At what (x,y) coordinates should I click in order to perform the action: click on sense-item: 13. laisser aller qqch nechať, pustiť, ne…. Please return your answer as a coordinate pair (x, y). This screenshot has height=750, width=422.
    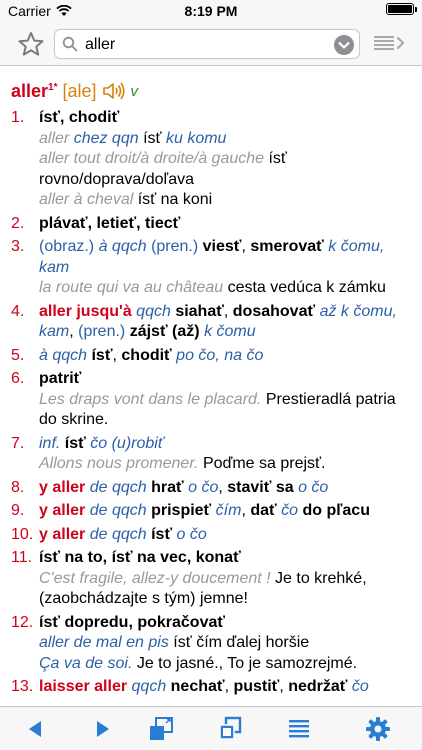
    Looking at the image, I should click on (209, 687).